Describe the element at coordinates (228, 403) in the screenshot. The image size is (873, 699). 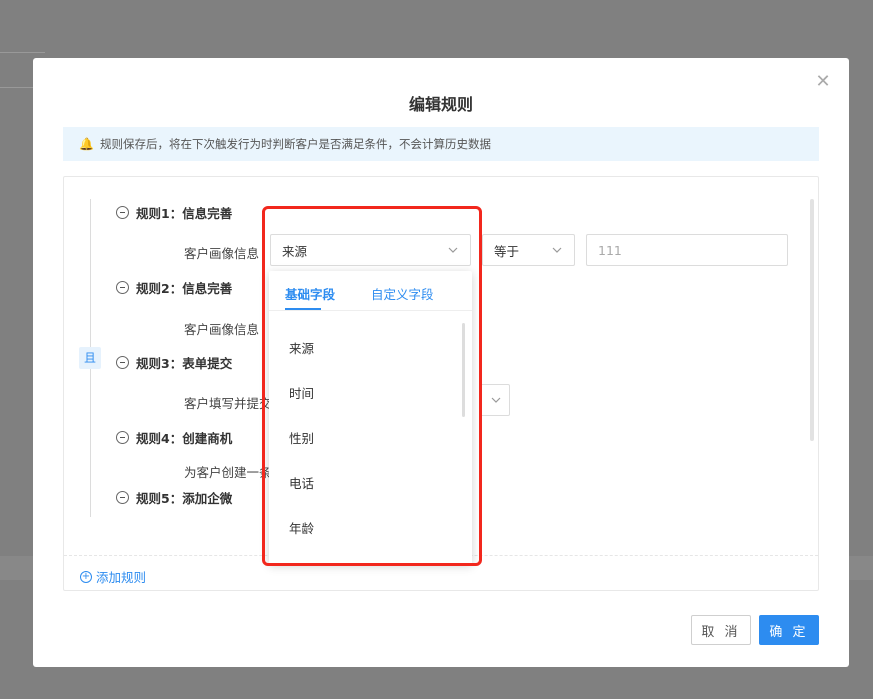
I see `rule-3-field-label: 客户填写并提交` at that location.